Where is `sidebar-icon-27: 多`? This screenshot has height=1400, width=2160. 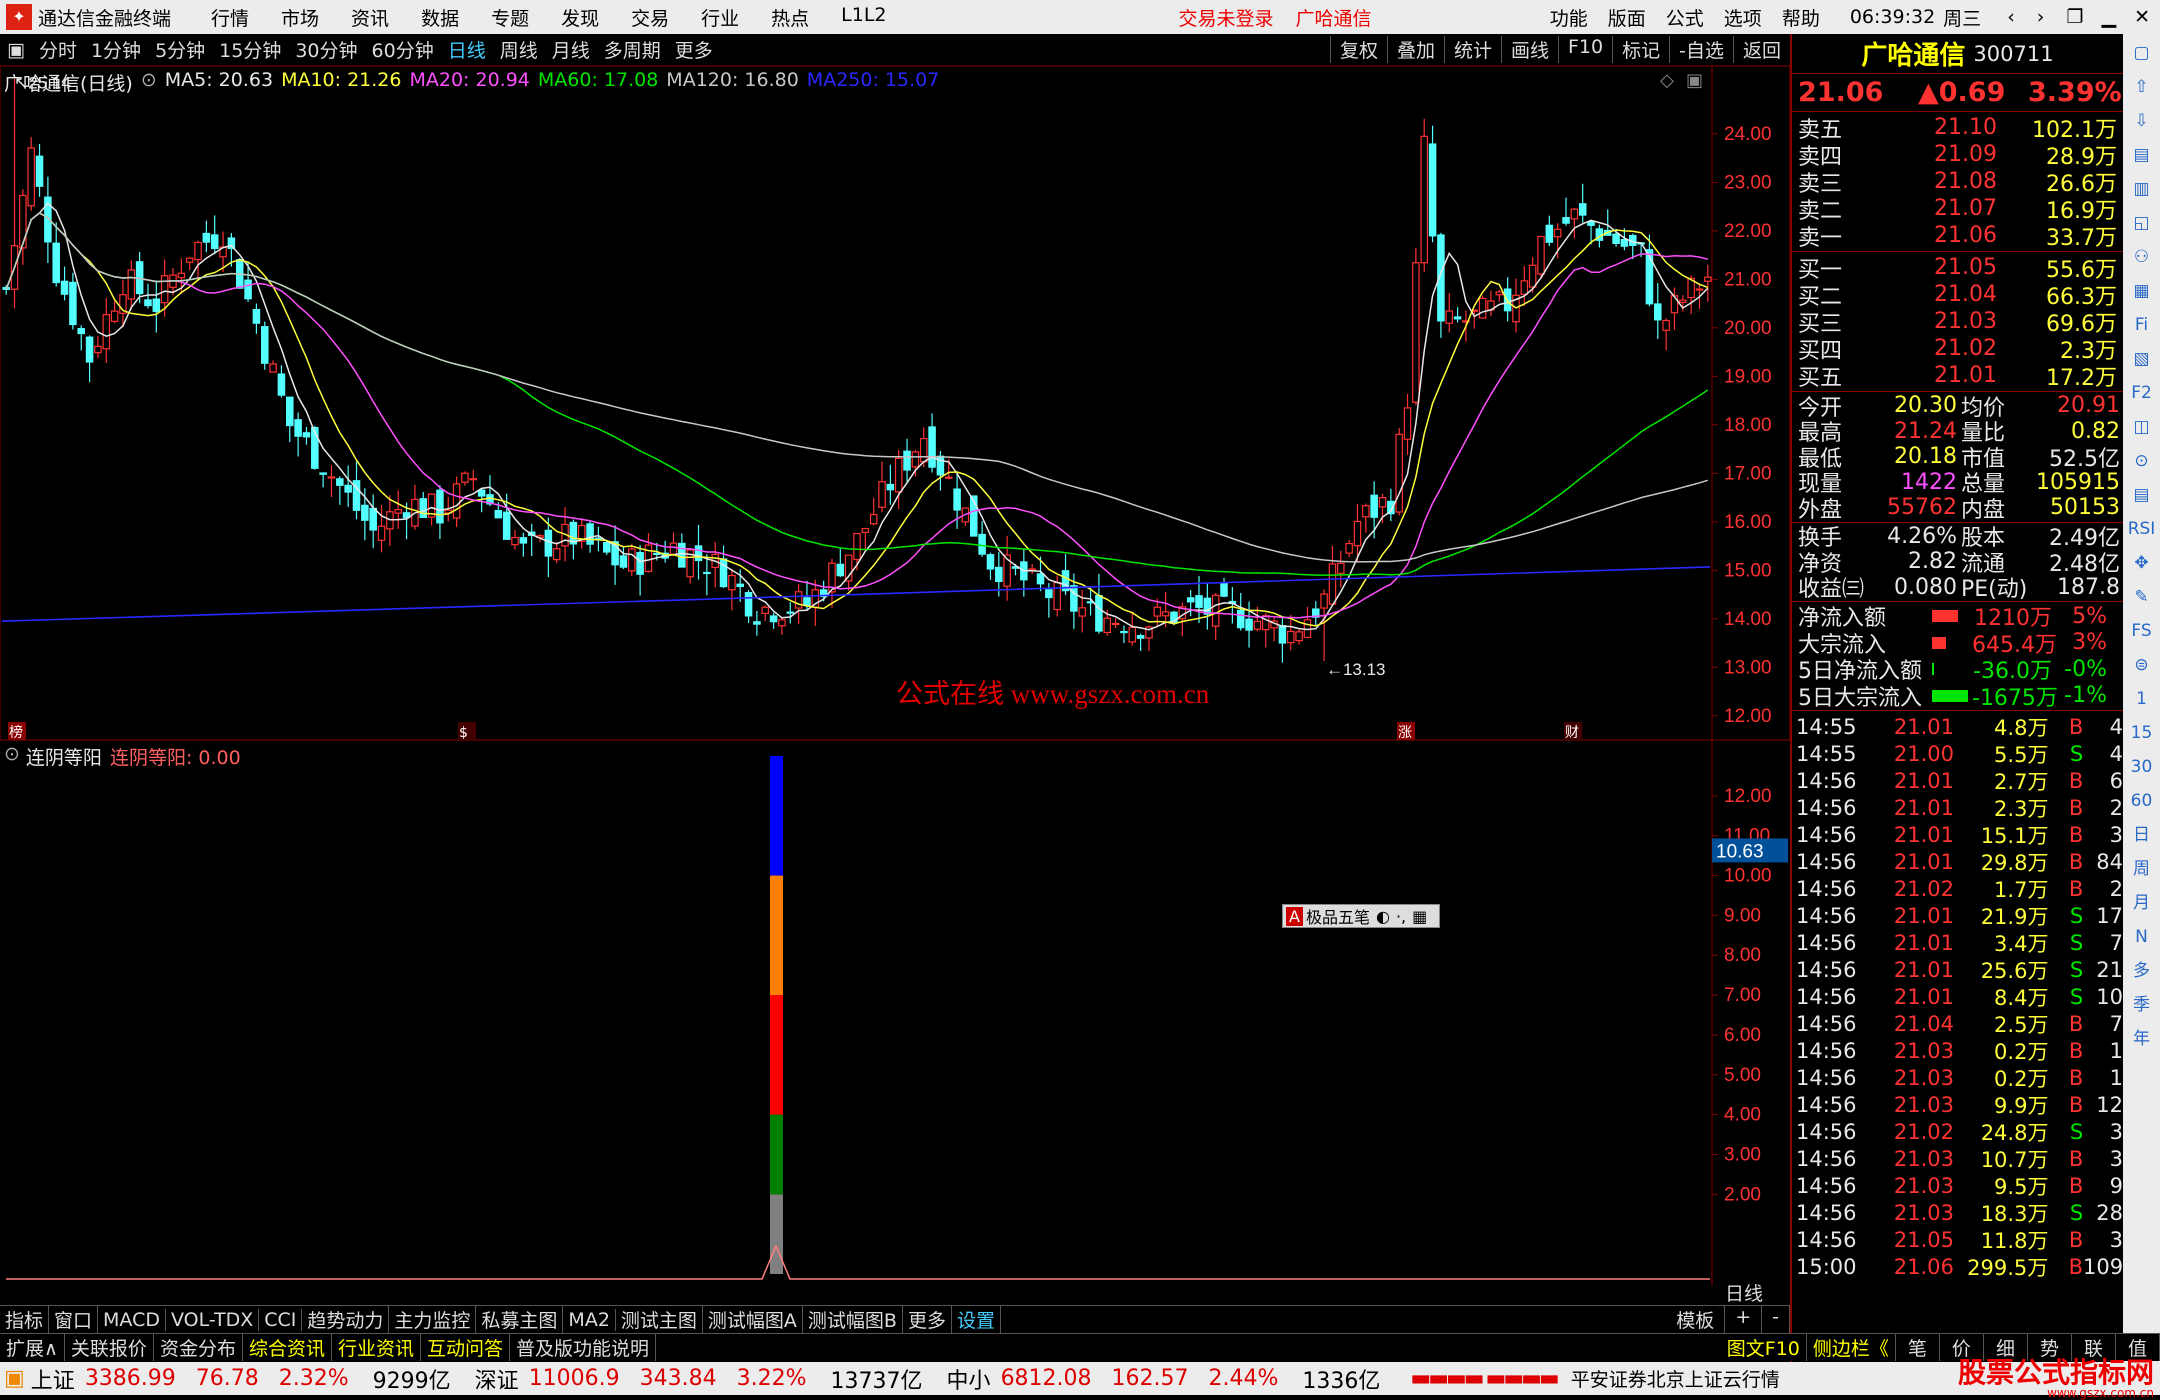 sidebar-icon-27: 多 is located at coordinates (2142, 971).